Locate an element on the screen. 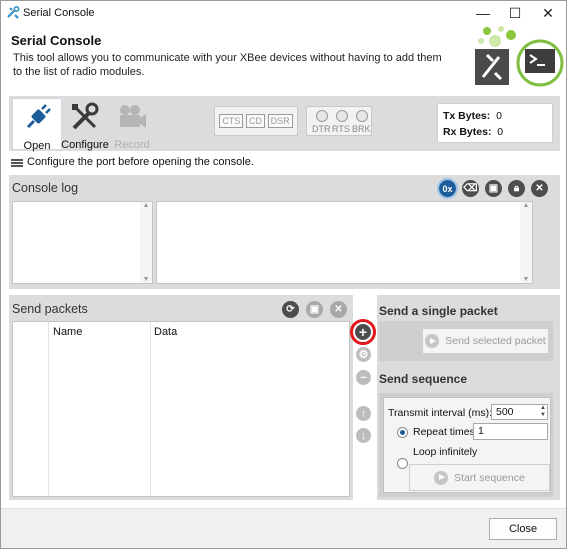 The width and height of the screenshot is (567, 549). column-header-data: Data is located at coordinates (165, 332).